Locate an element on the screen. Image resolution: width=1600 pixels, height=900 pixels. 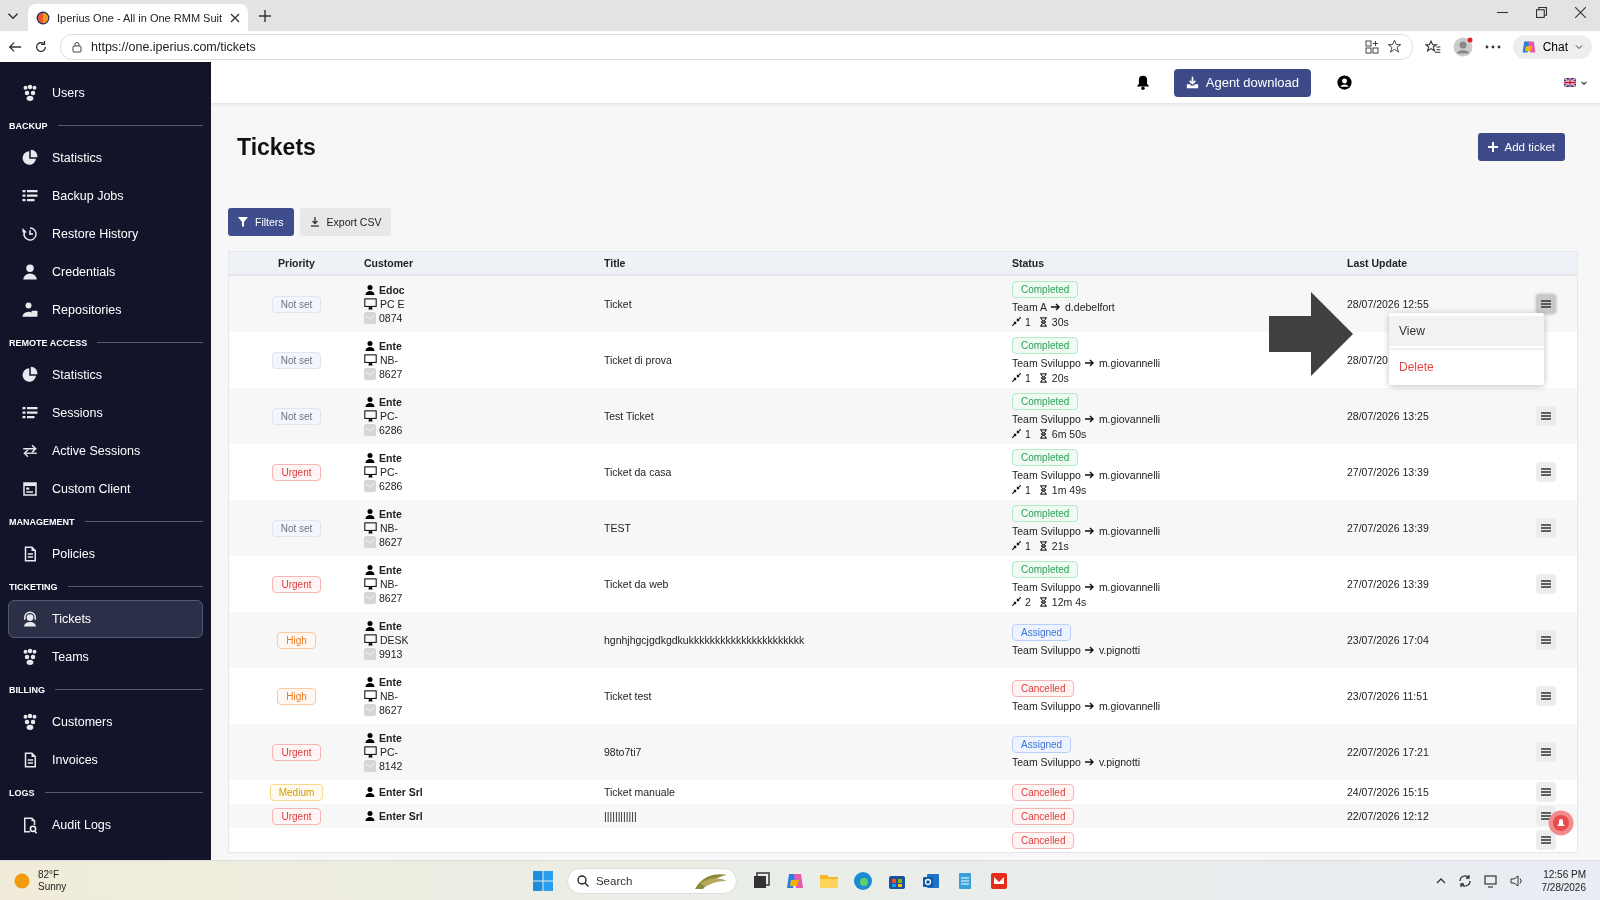
star-icon is located at coordinates (1394, 46).